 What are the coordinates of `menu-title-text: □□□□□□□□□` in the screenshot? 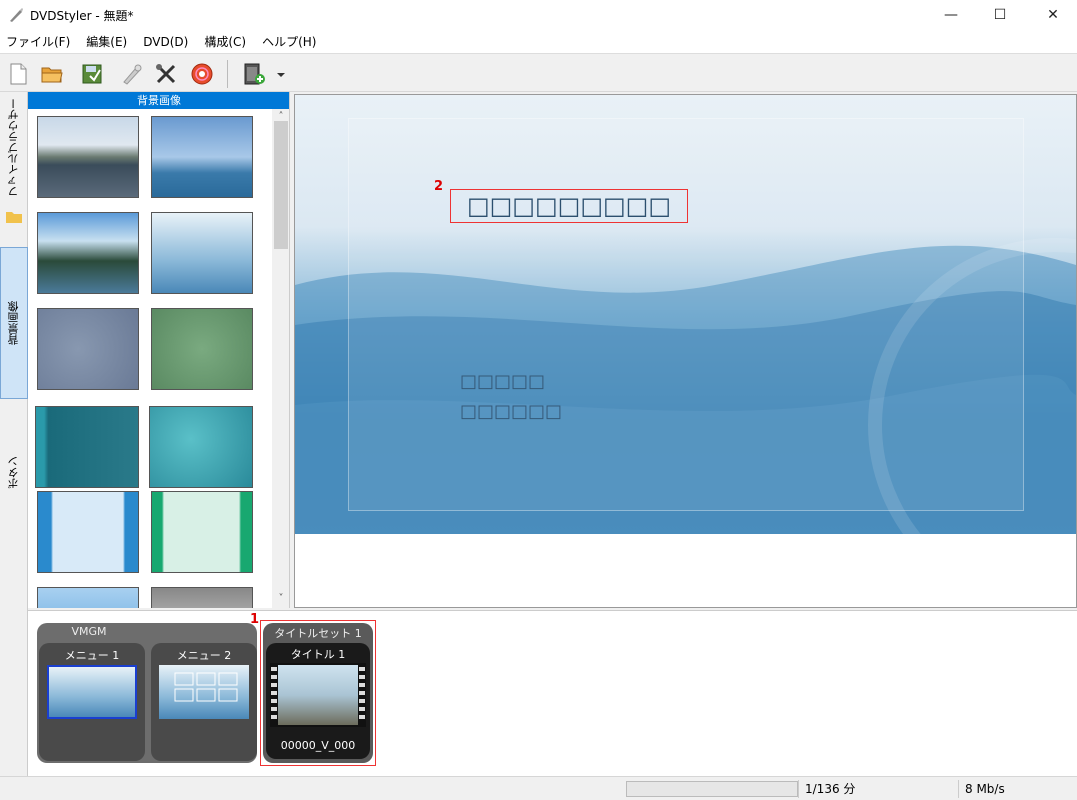 It's located at (569, 206).